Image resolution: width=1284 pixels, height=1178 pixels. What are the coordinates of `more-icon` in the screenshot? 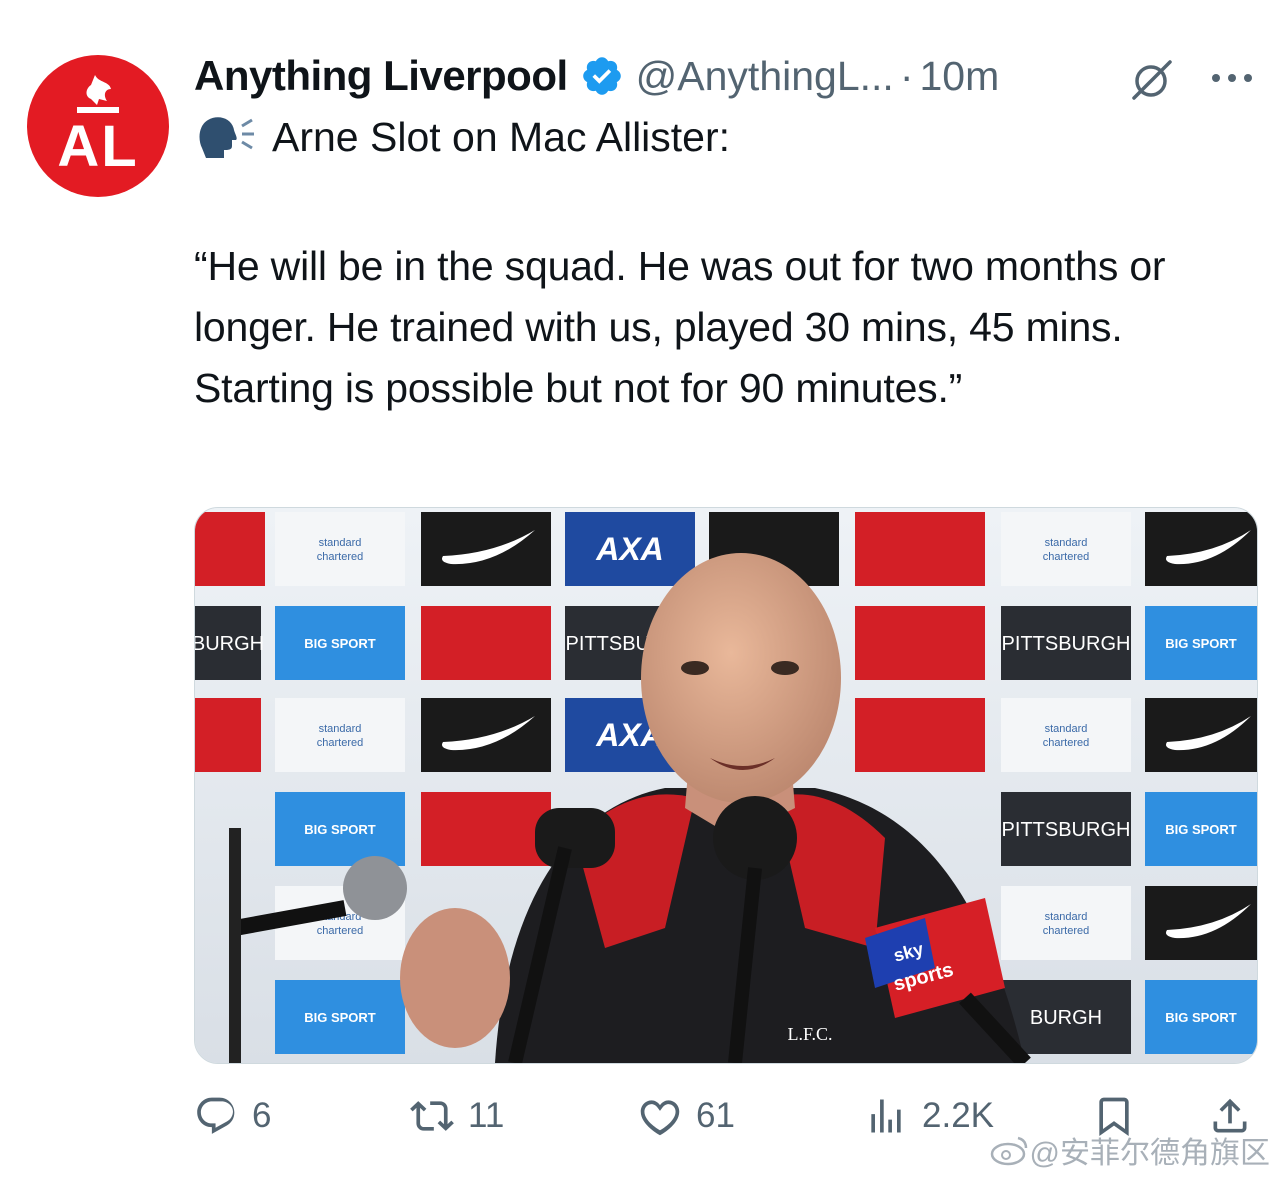 It's located at (1232, 78).